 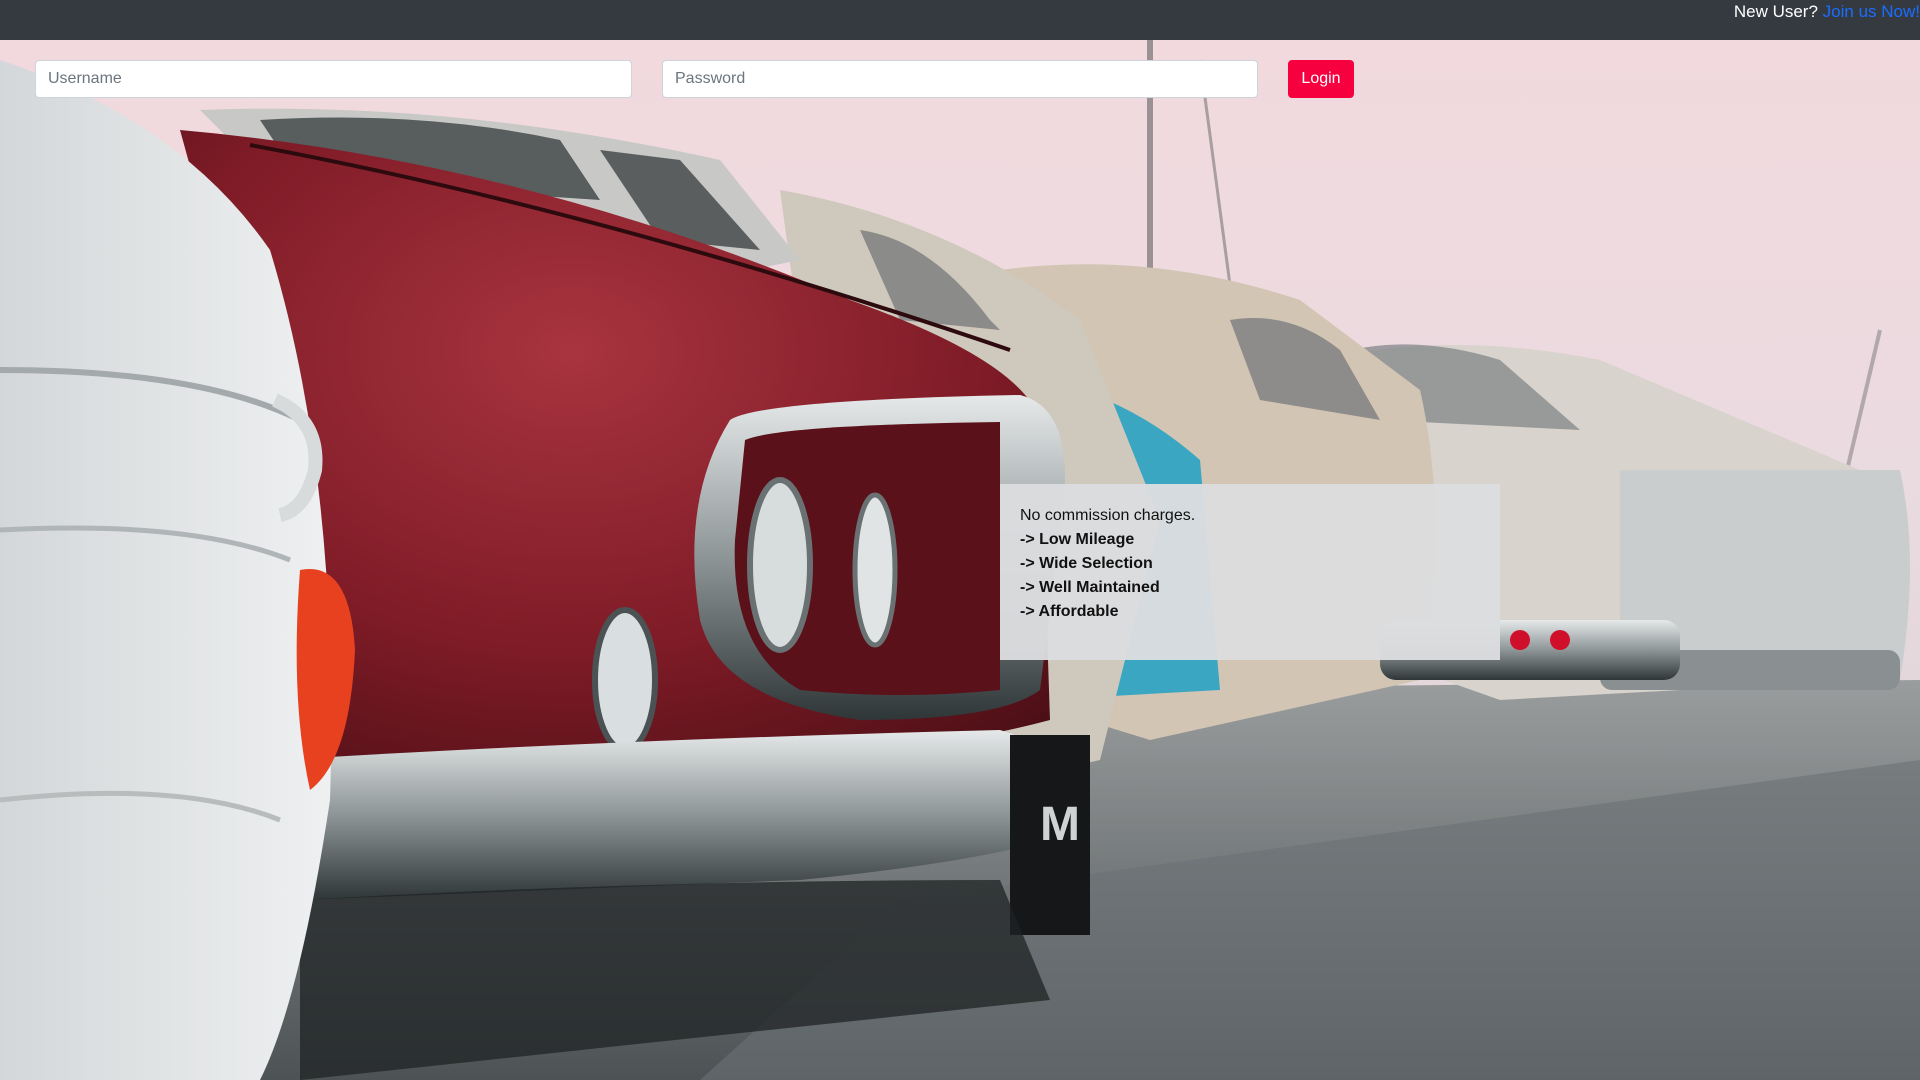 I want to click on username-input, so click(x=333, y=79).